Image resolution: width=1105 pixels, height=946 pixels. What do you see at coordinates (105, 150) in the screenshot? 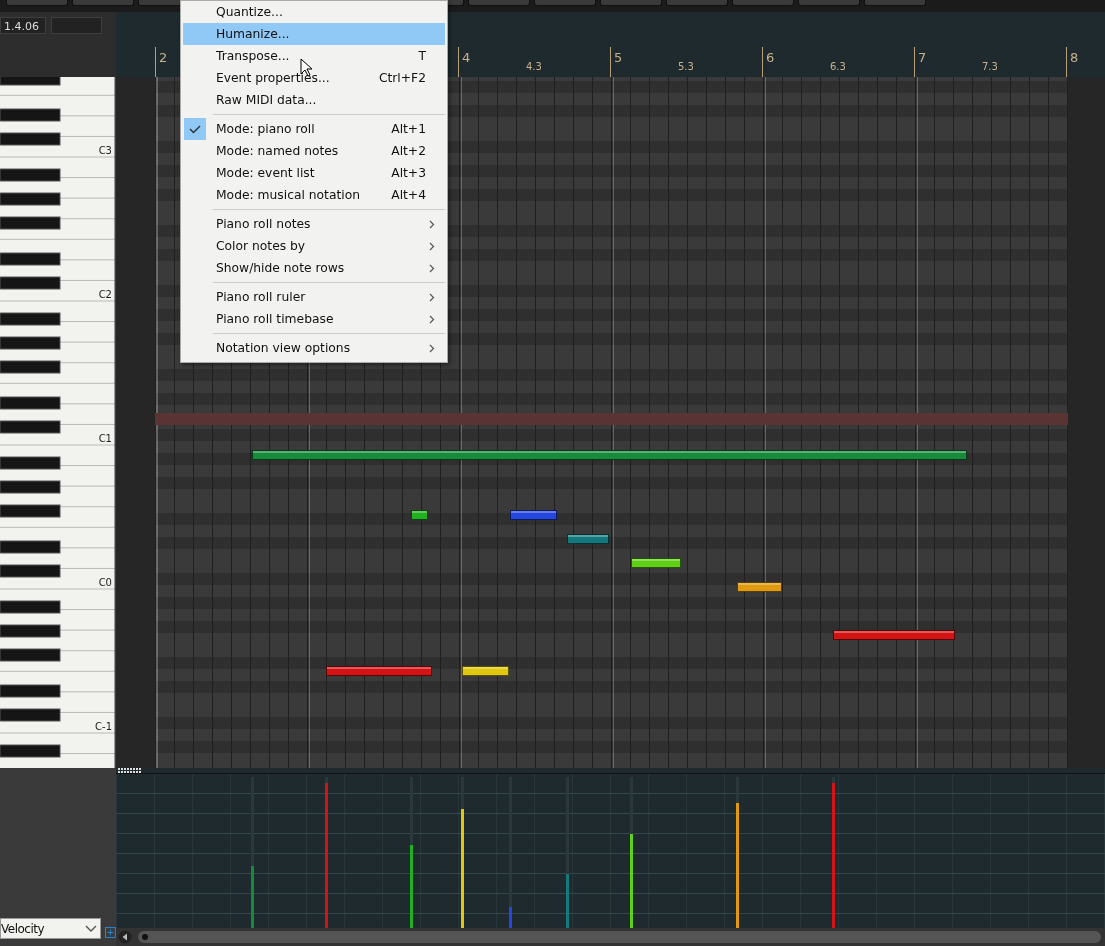
I see `octave-label: C3` at bounding box center [105, 150].